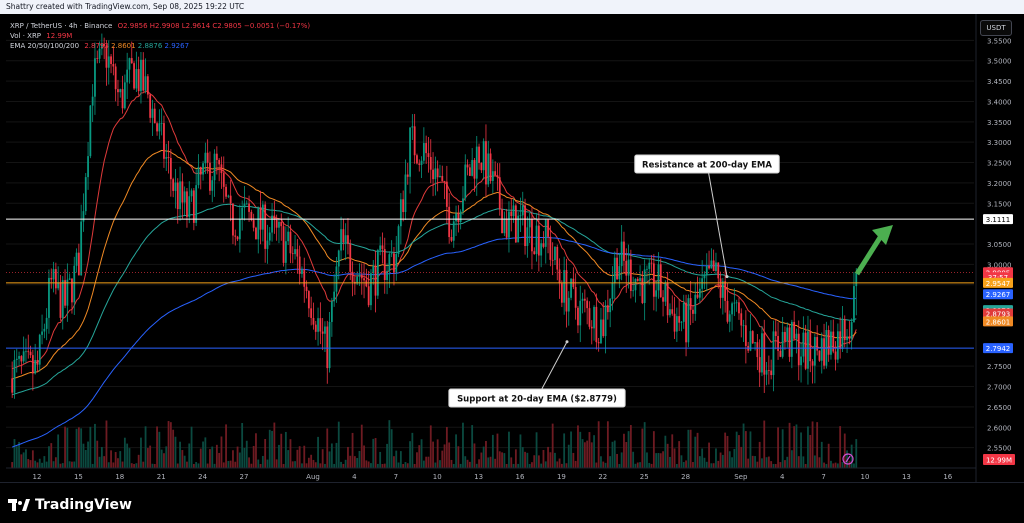  What do you see at coordinates (999, 388) in the screenshot?
I see `price-tick-label: 2.7000` at bounding box center [999, 388].